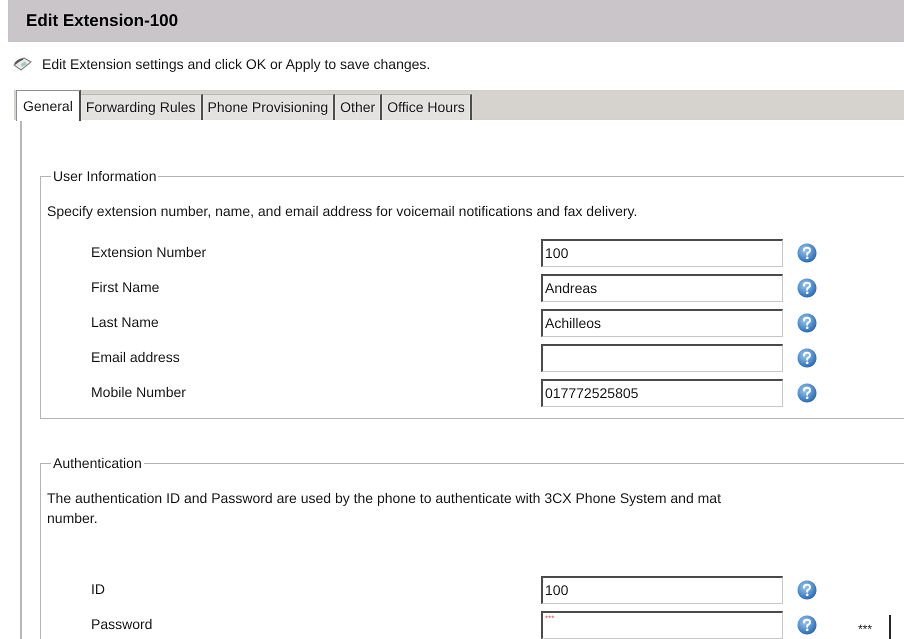  I want to click on tab: Other, so click(358, 107).